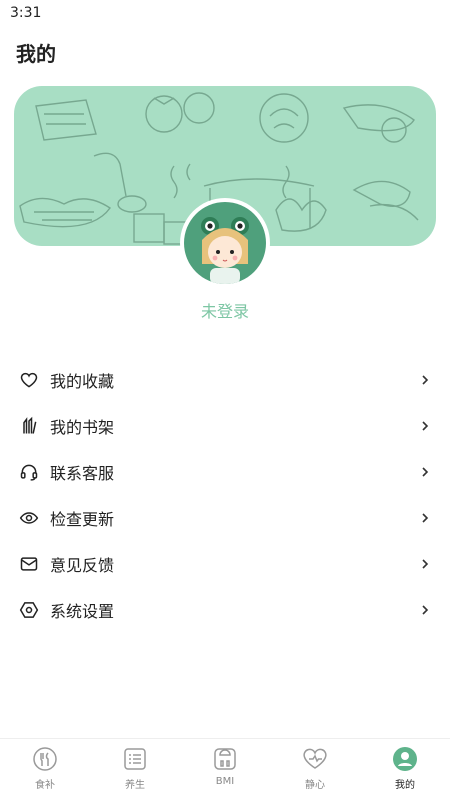 The height and width of the screenshot is (800, 450). Describe the element at coordinates (45, 759) in the screenshot. I see `food-icon` at that location.